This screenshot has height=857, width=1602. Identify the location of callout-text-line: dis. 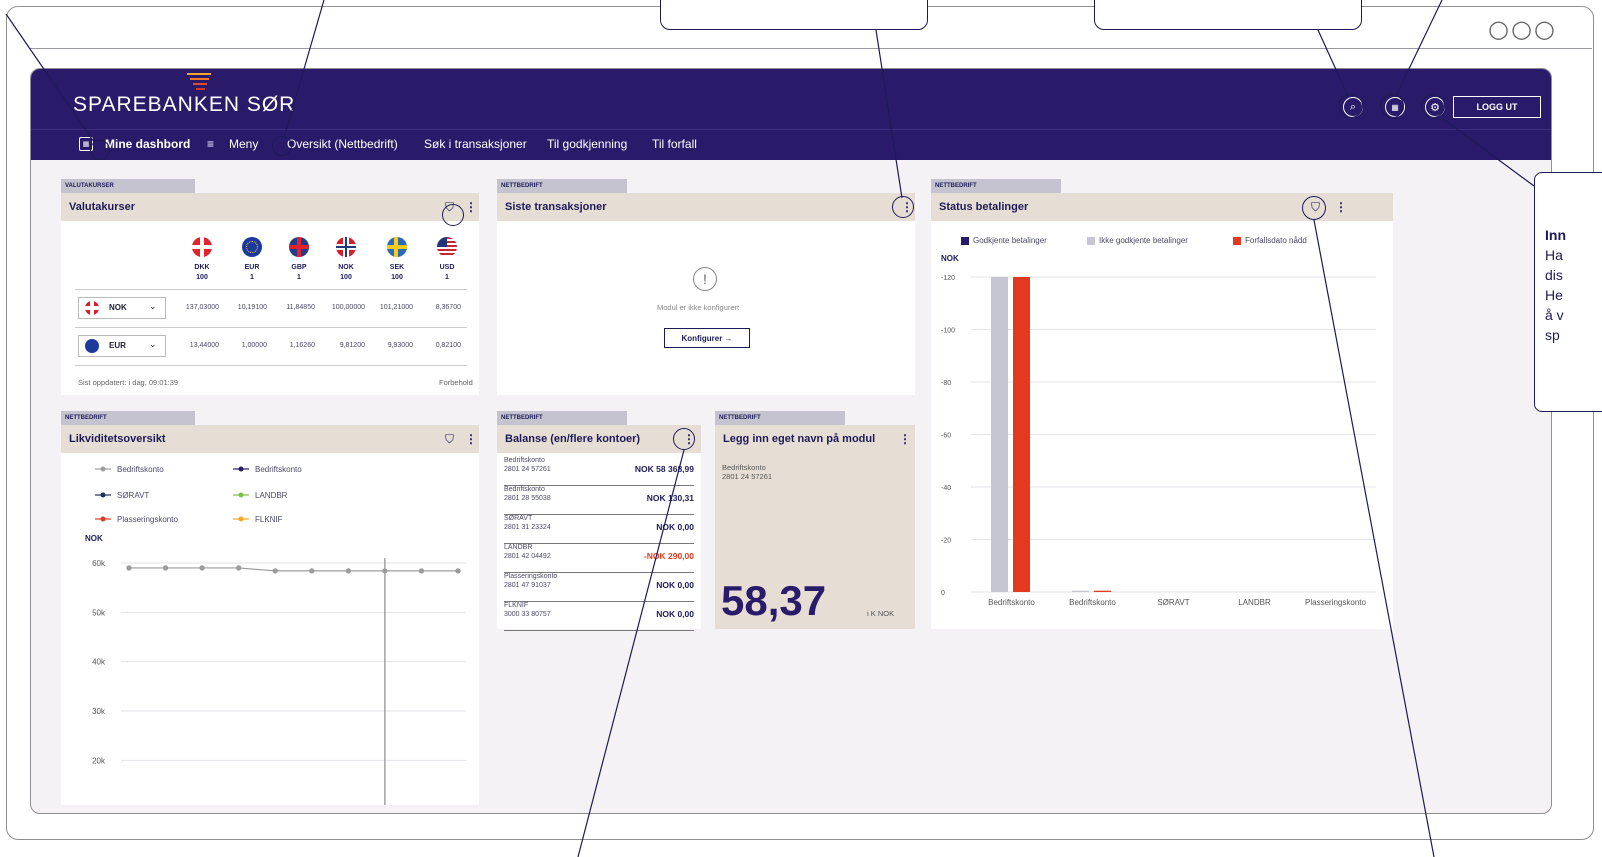
(1554, 275).